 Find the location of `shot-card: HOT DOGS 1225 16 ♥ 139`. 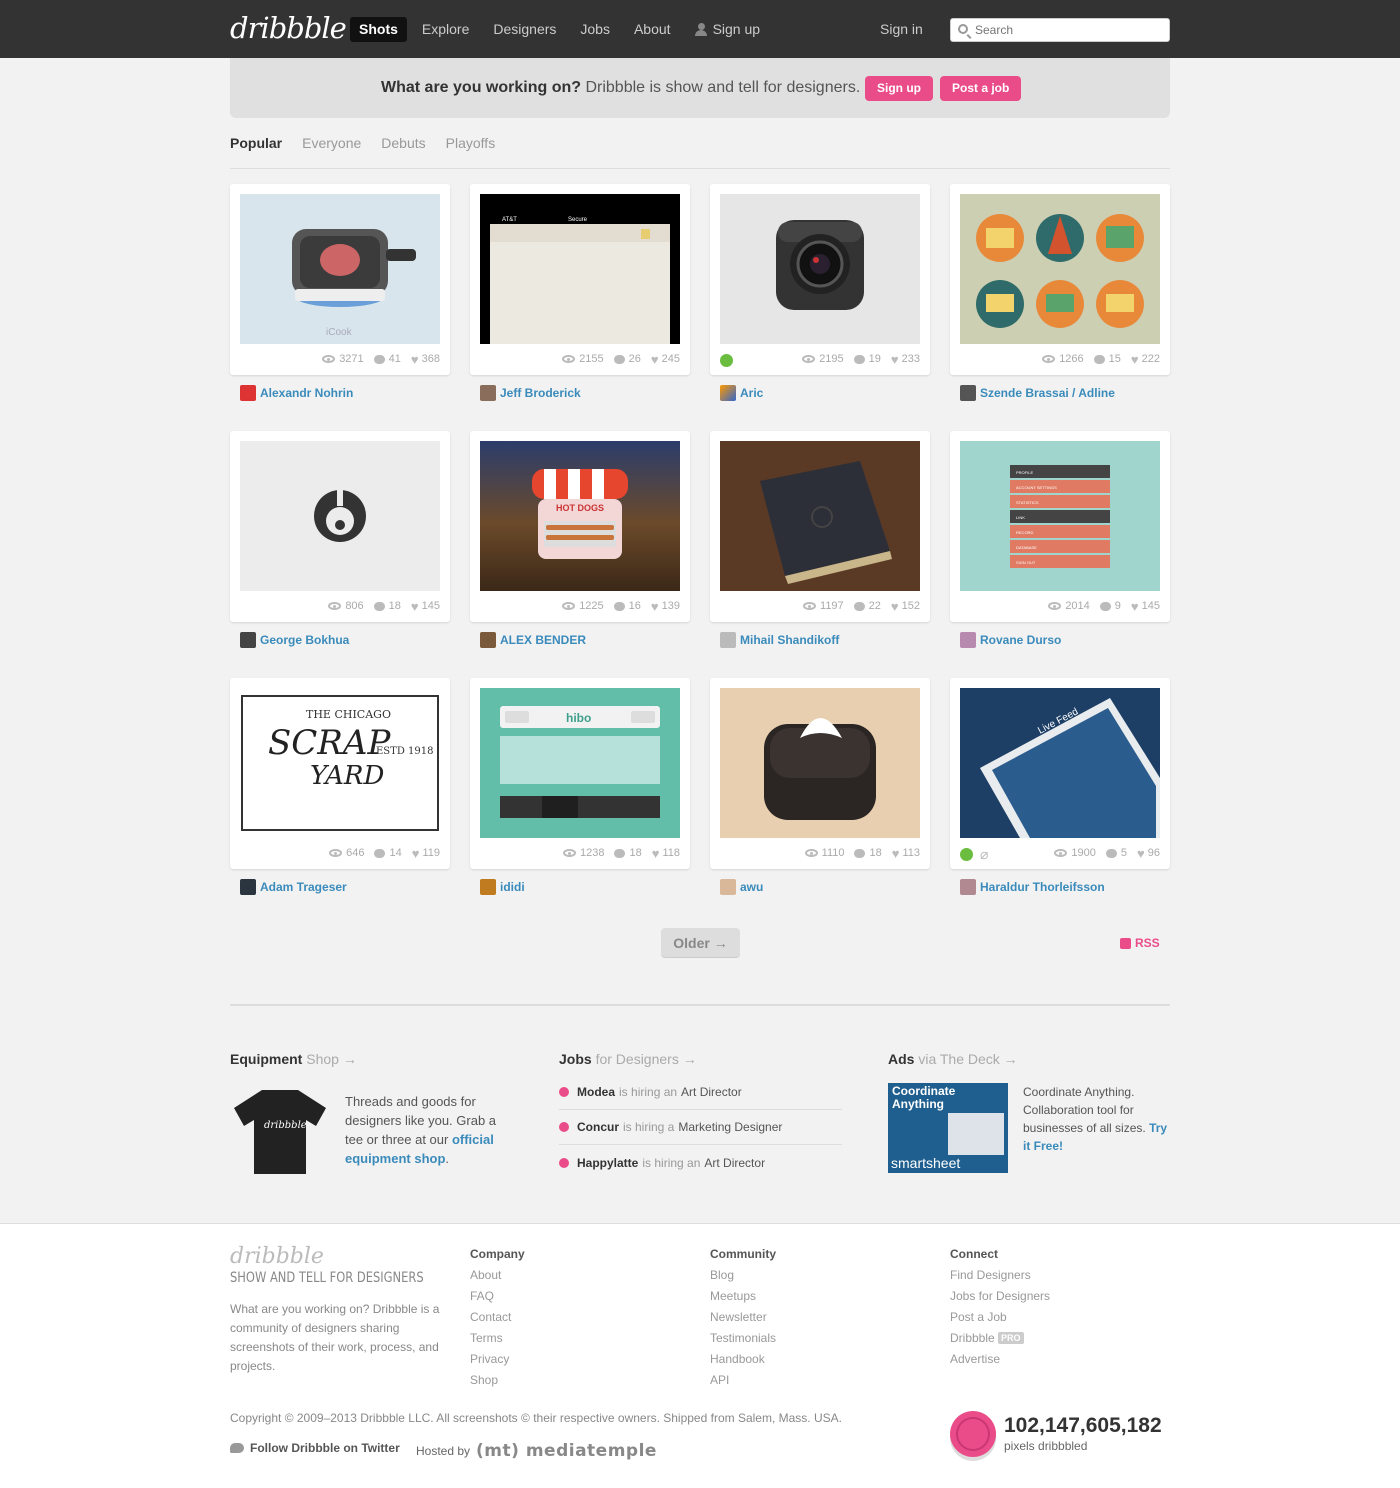

shot-card: HOT DOGS 1225 16 ♥ 139 is located at coordinates (580, 526).